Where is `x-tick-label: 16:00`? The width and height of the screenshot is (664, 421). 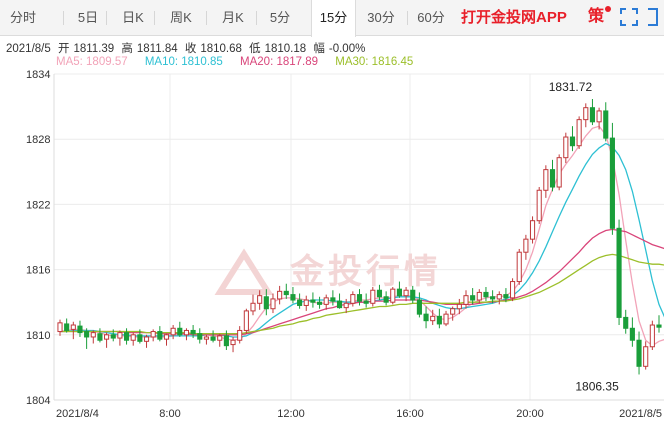 x-tick-label: 16:00 is located at coordinates (410, 414).